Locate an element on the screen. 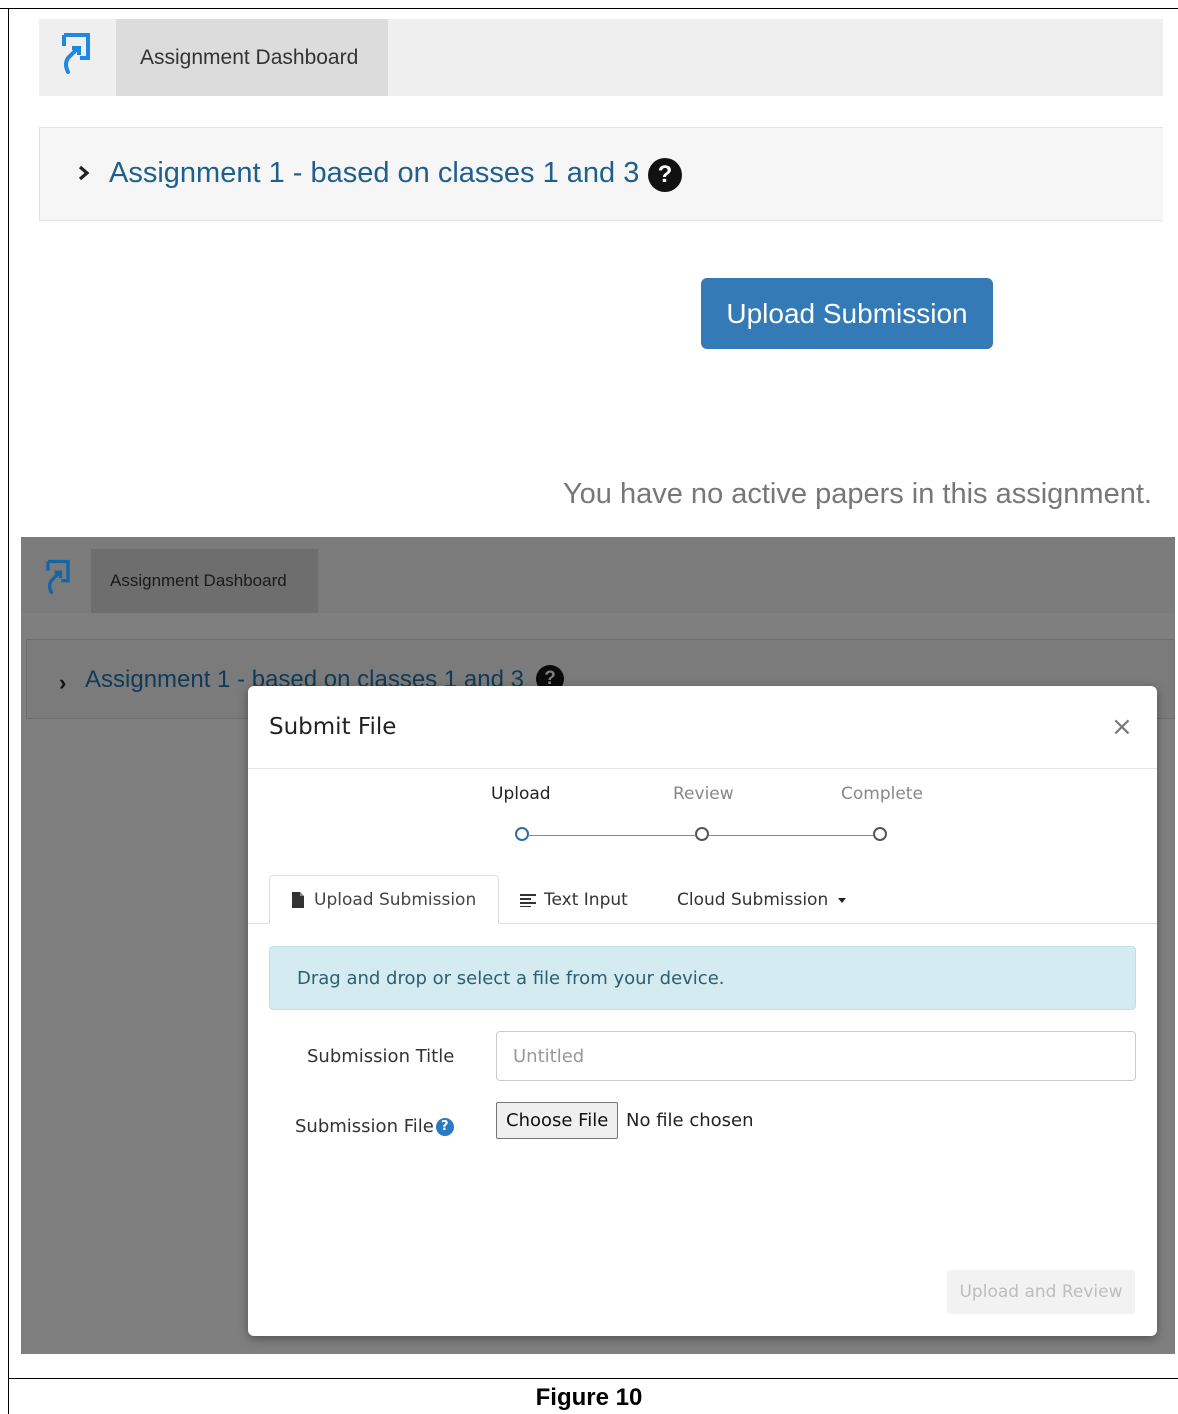  modal-header-divider is located at coordinates (702, 768).